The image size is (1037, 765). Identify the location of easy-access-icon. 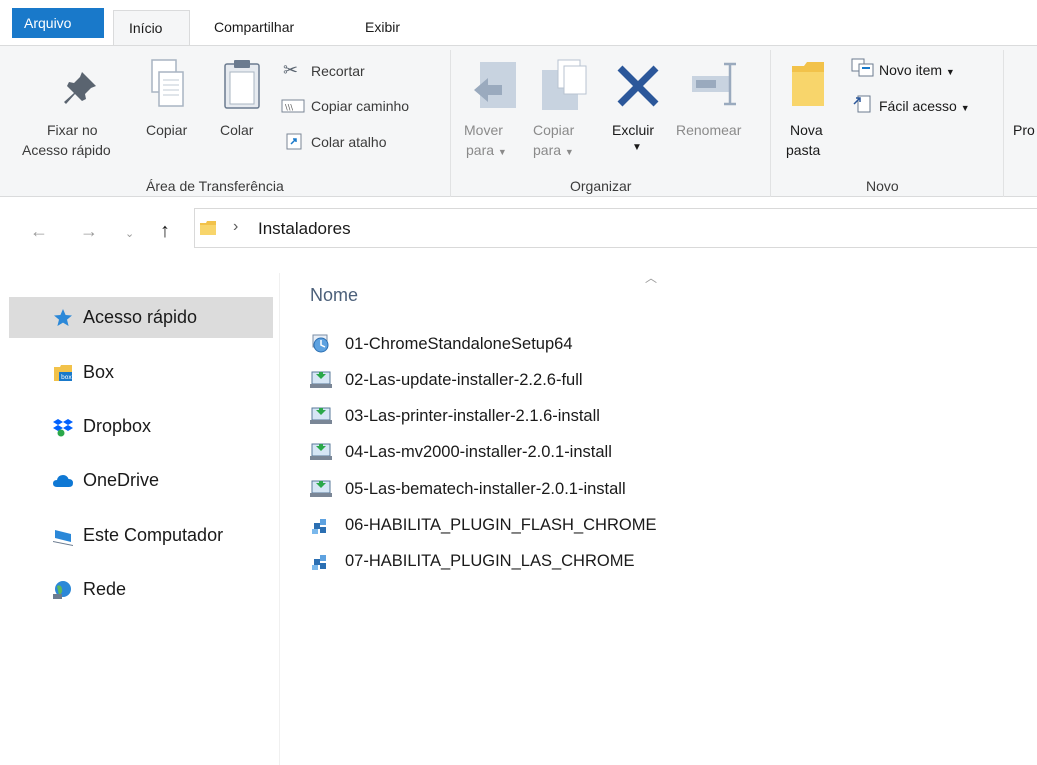
(862, 104).